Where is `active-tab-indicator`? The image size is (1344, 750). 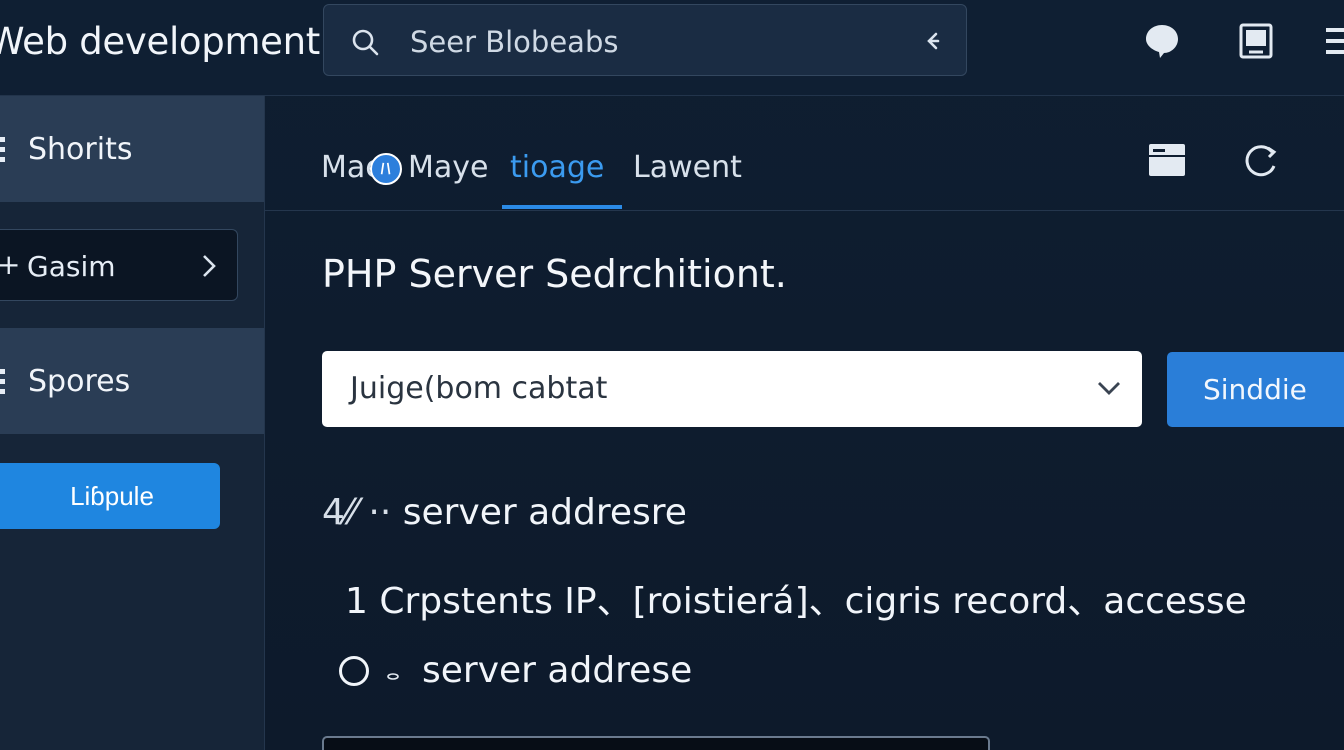
active-tab-indicator is located at coordinates (562, 207).